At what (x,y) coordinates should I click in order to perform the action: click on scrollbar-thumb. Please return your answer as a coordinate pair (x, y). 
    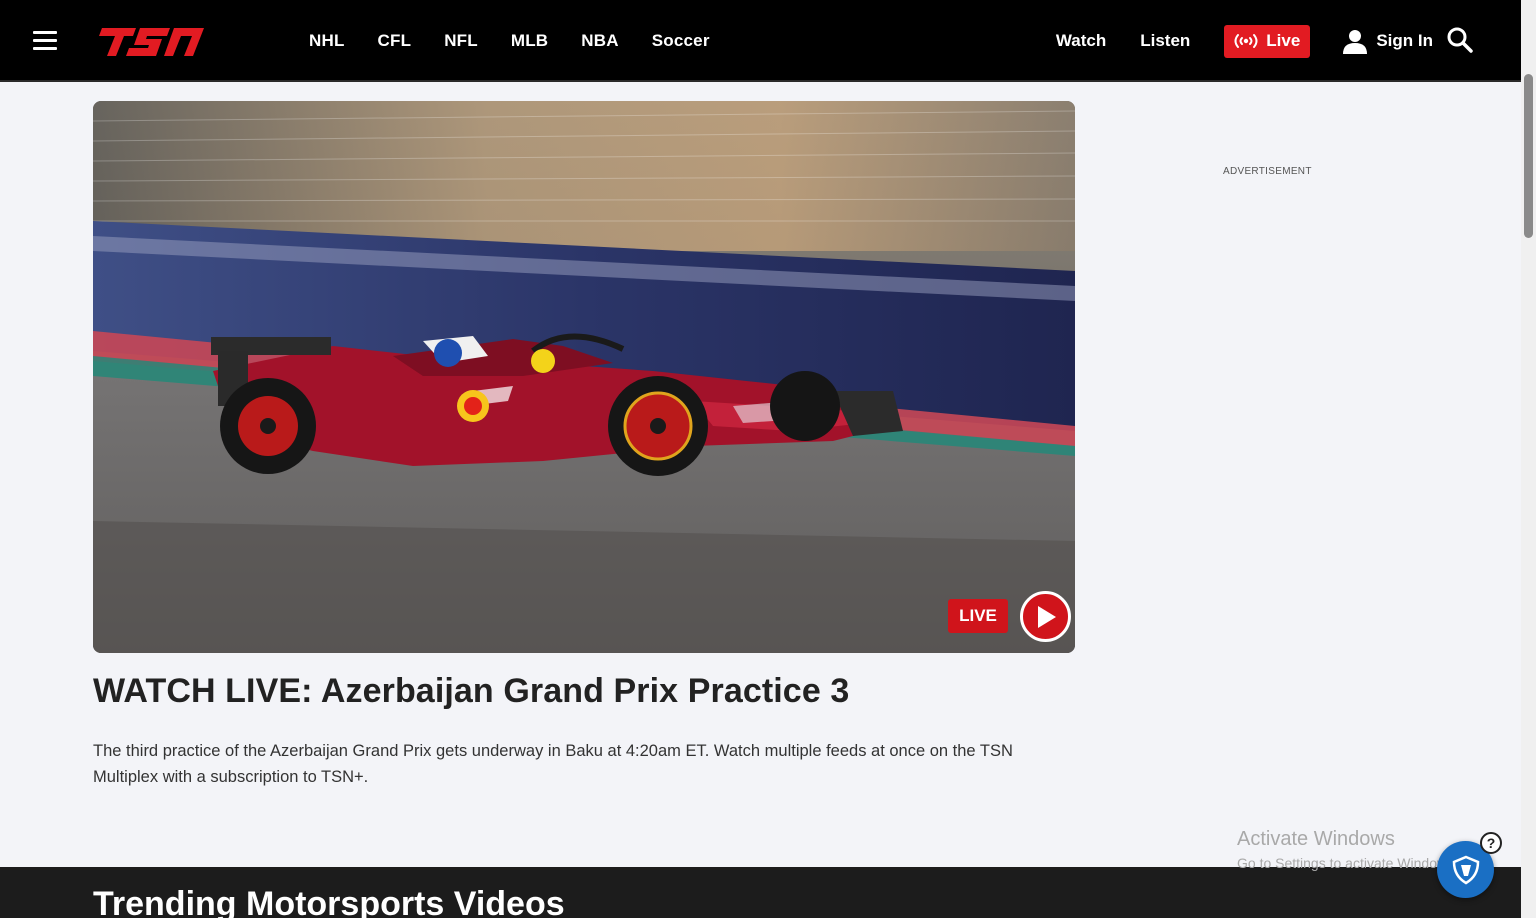
    Looking at the image, I should click on (1528, 156).